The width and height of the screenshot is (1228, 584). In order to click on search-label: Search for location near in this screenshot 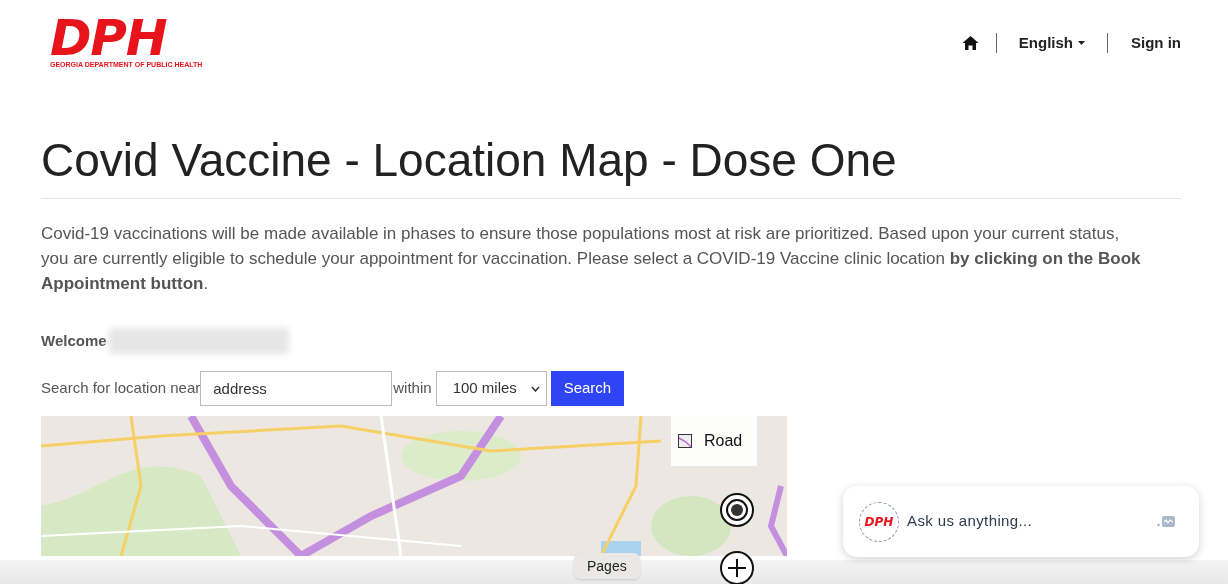, I will do `click(121, 388)`.